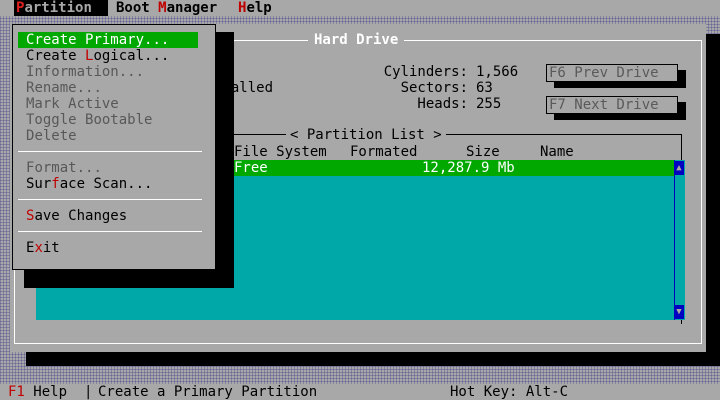  Describe the element at coordinates (81, 216) in the screenshot. I see `menu-item-label: ave Changes` at that location.